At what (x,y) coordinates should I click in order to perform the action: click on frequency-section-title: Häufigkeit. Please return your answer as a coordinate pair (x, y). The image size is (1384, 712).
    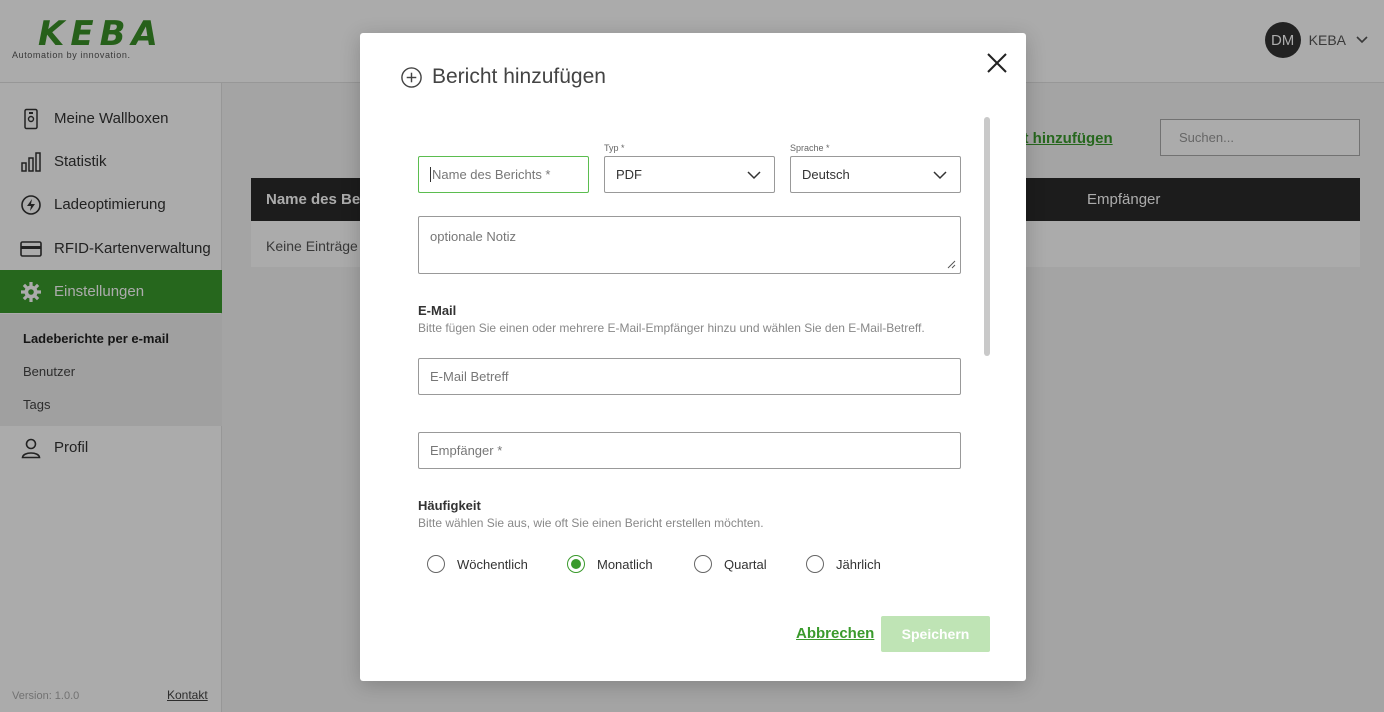
    Looking at the image, I should click on (449, 505).